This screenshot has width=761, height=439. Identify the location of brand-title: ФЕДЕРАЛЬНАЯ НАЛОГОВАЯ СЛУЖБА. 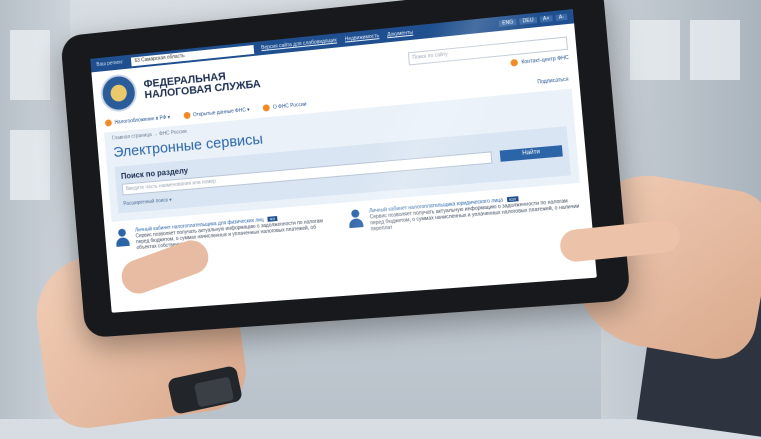
(202, 85).